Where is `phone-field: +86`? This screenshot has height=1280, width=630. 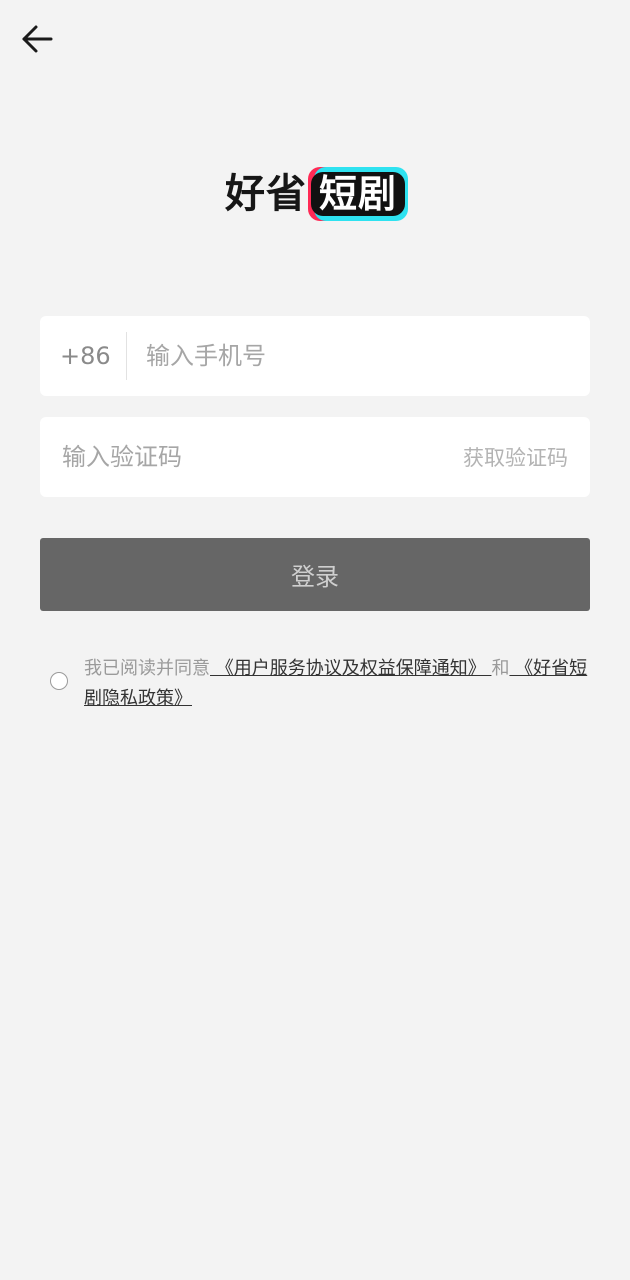
phone-field: +86 is located at coordinates (315, 356).